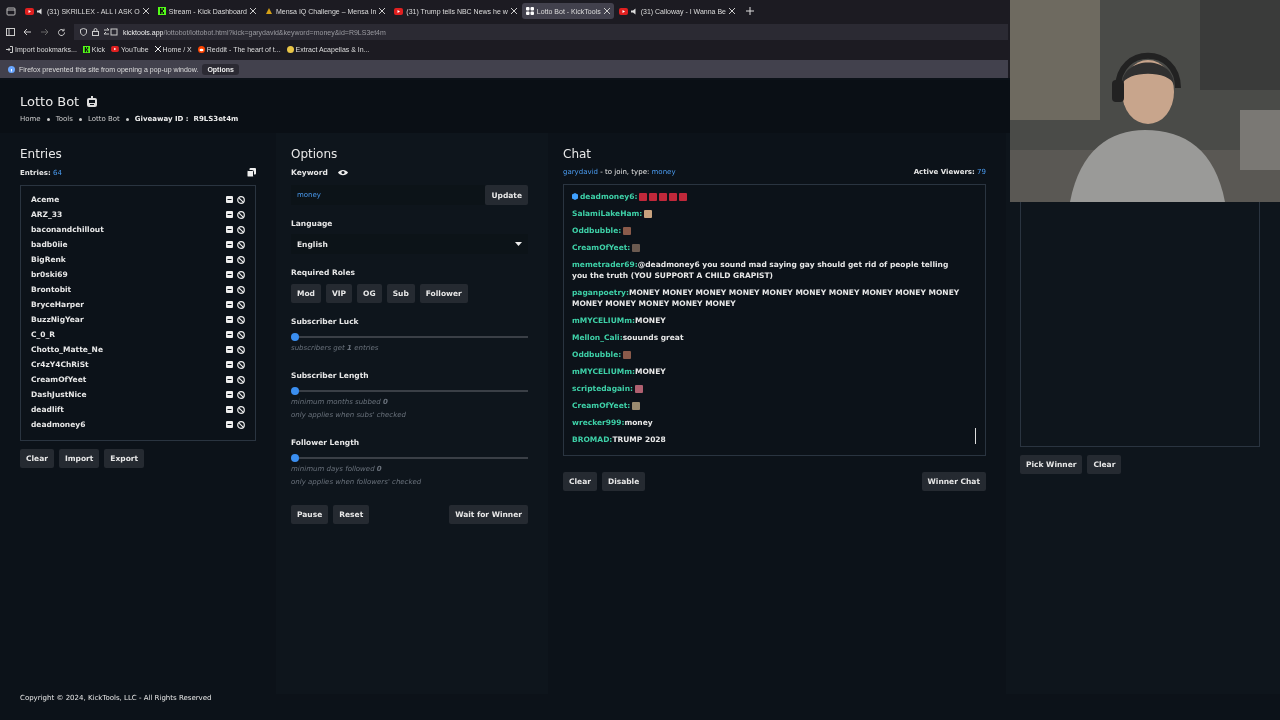 The height and width of the screenshot is (720, 1280). What do you see at coordinates (529, 11) in the screenshot?
I see `grid-icon` at bounding box center [529, 11].